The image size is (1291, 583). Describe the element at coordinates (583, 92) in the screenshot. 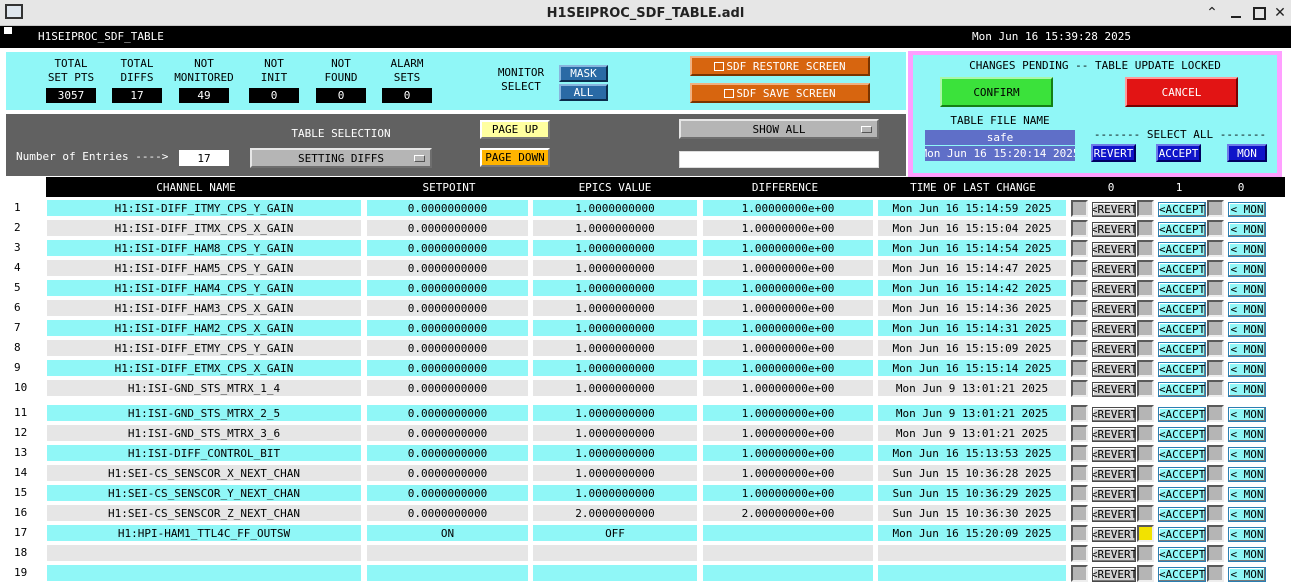

I see `all-button: ALL` at that location.